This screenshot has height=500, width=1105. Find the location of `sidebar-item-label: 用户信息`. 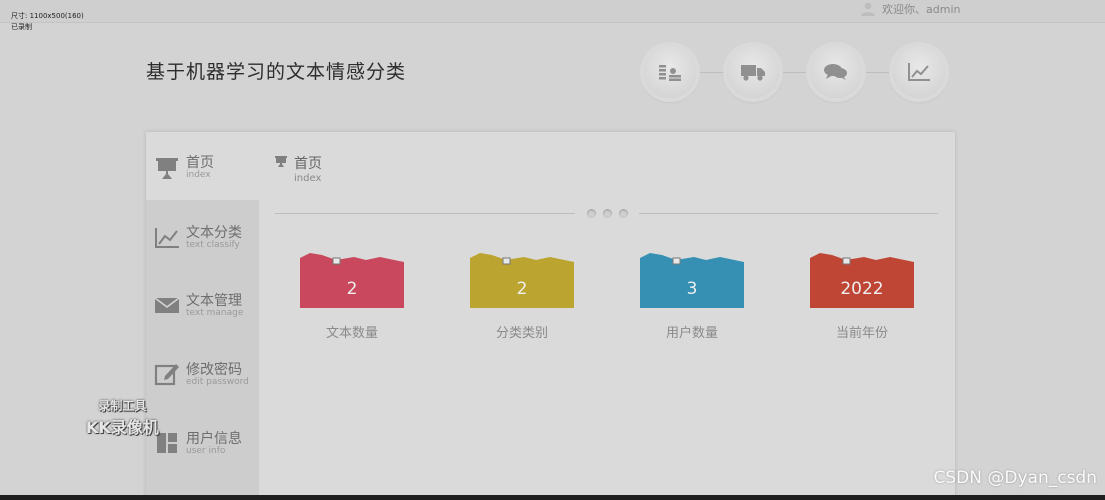

sidebar-item-label: 用户信息 is located at coordinates (214, 439).